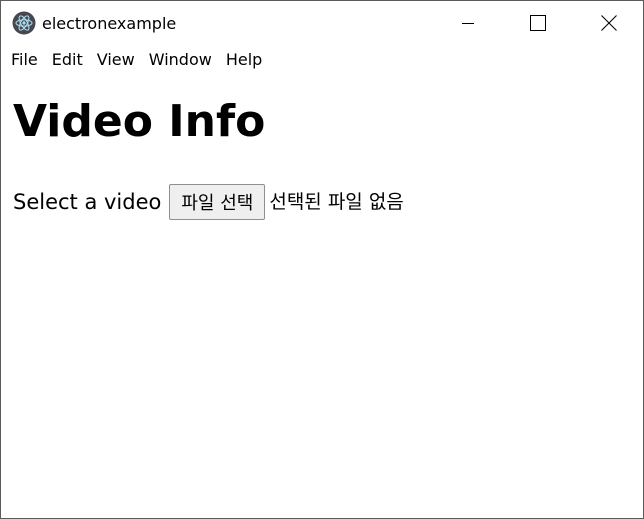  I want to click on video-file-picker: Select a video 파일 선택 선택된 파일 없음, so click(208, 202).